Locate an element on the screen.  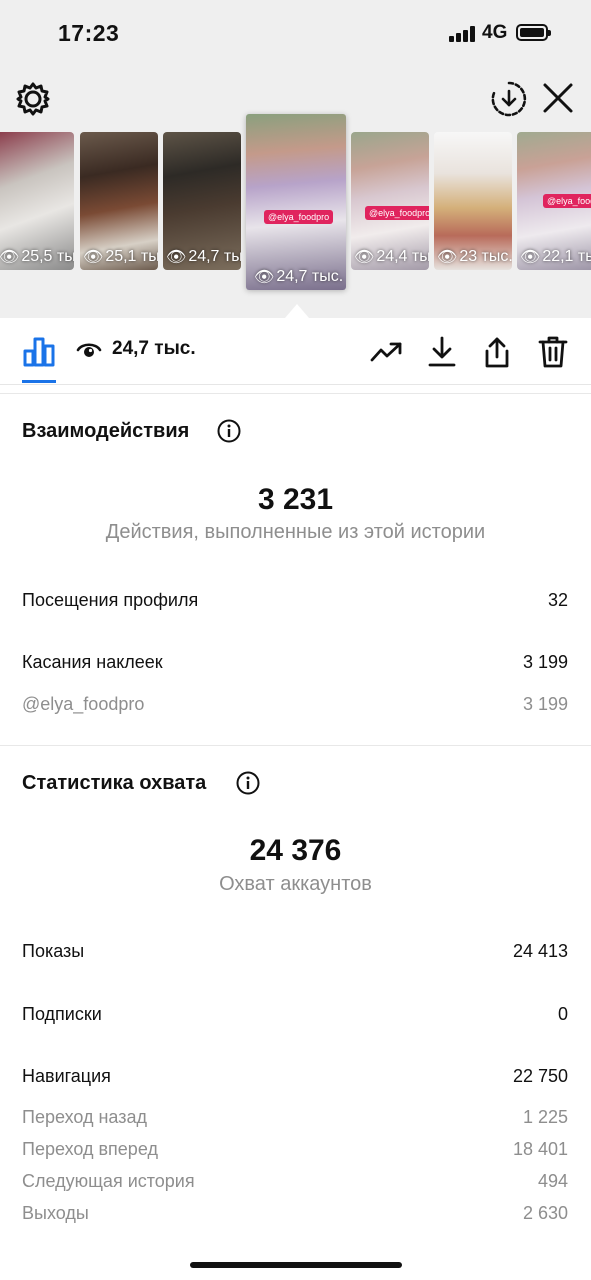
status-time: 17:23 is located at coordinates (89, 33).